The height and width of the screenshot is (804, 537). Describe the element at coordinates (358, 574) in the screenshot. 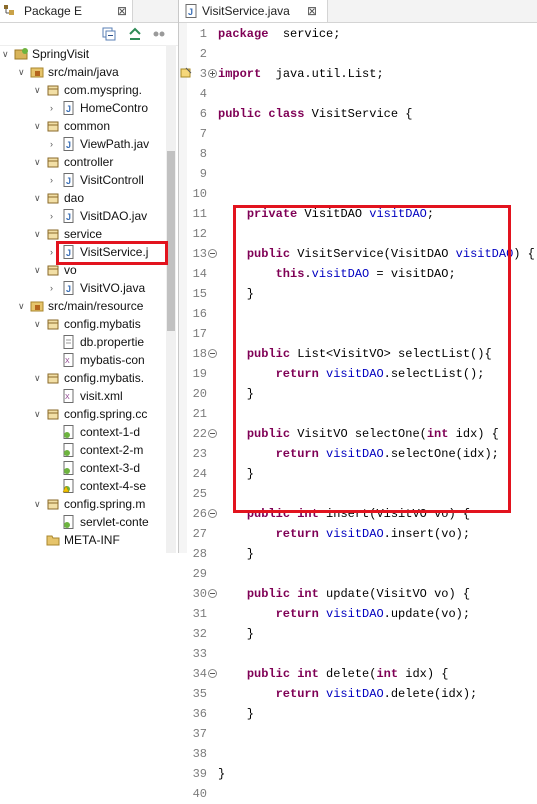

I see `code-line: 29` at that location.